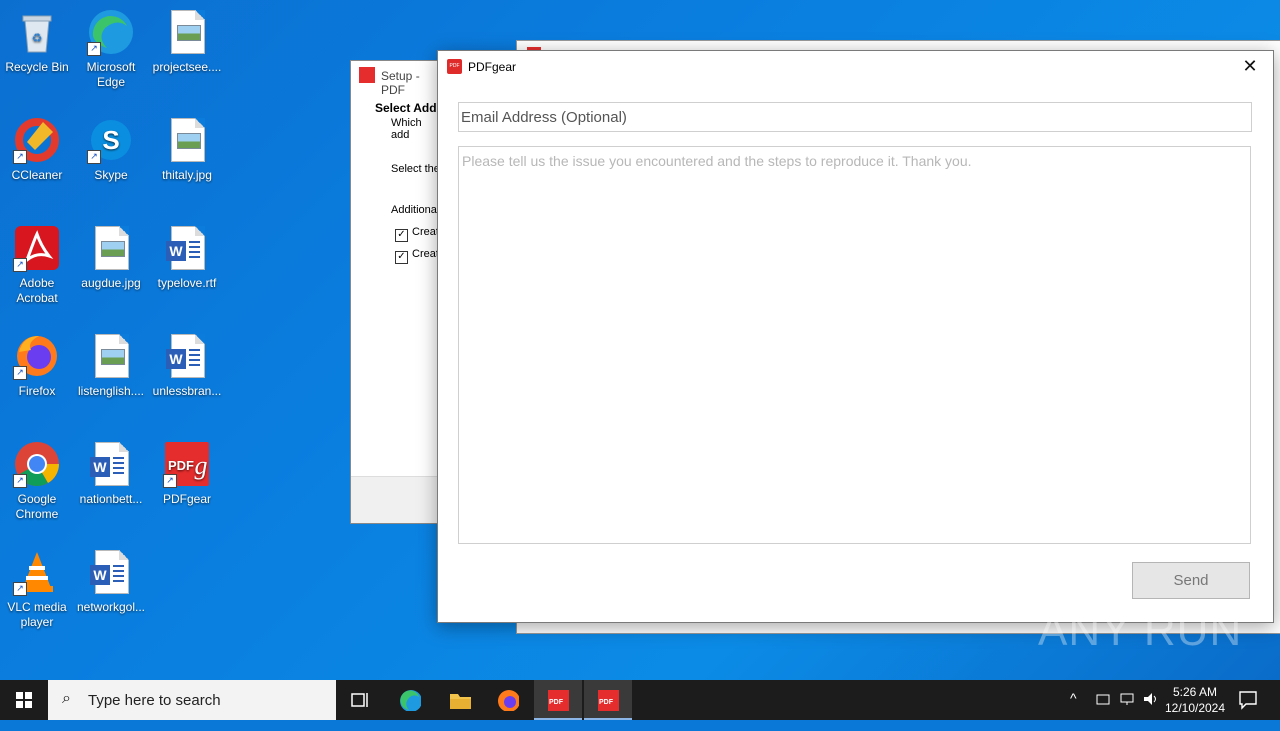 The width and height of the screenshot is (1280, 731). I want to click on send-button: Send, so click(1191, 580).